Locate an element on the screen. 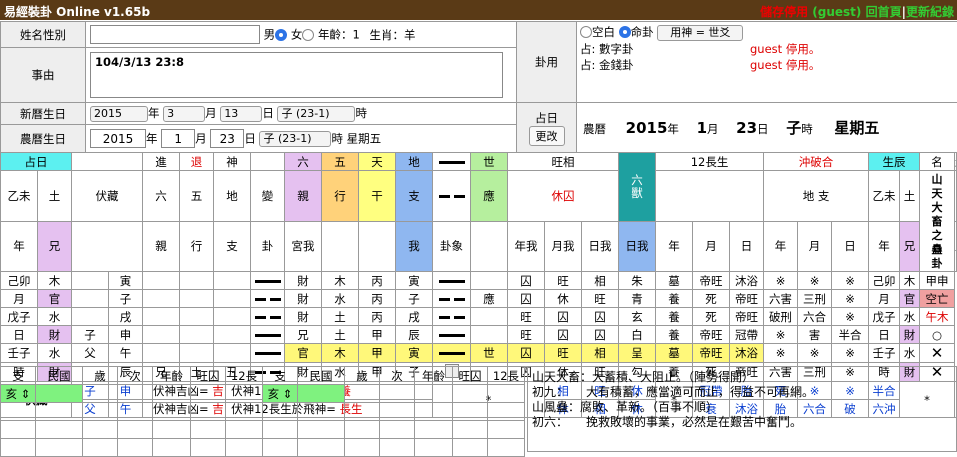 The height and width of the screenshot is (457, 957). lunar-month-input is located at coordinates (178, 138).